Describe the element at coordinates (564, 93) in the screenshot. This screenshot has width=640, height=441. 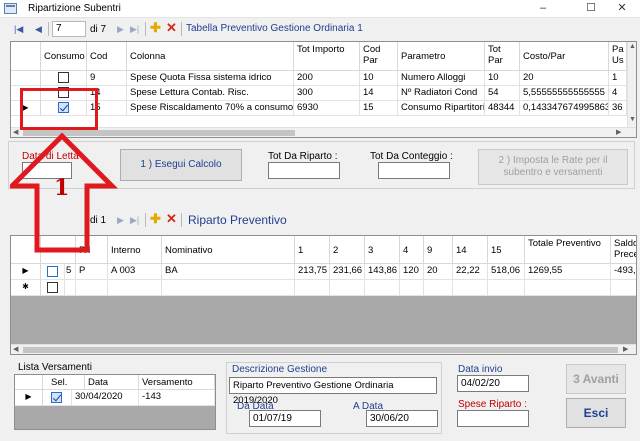
I see `table-cell: 5,55555555555555` at that location.